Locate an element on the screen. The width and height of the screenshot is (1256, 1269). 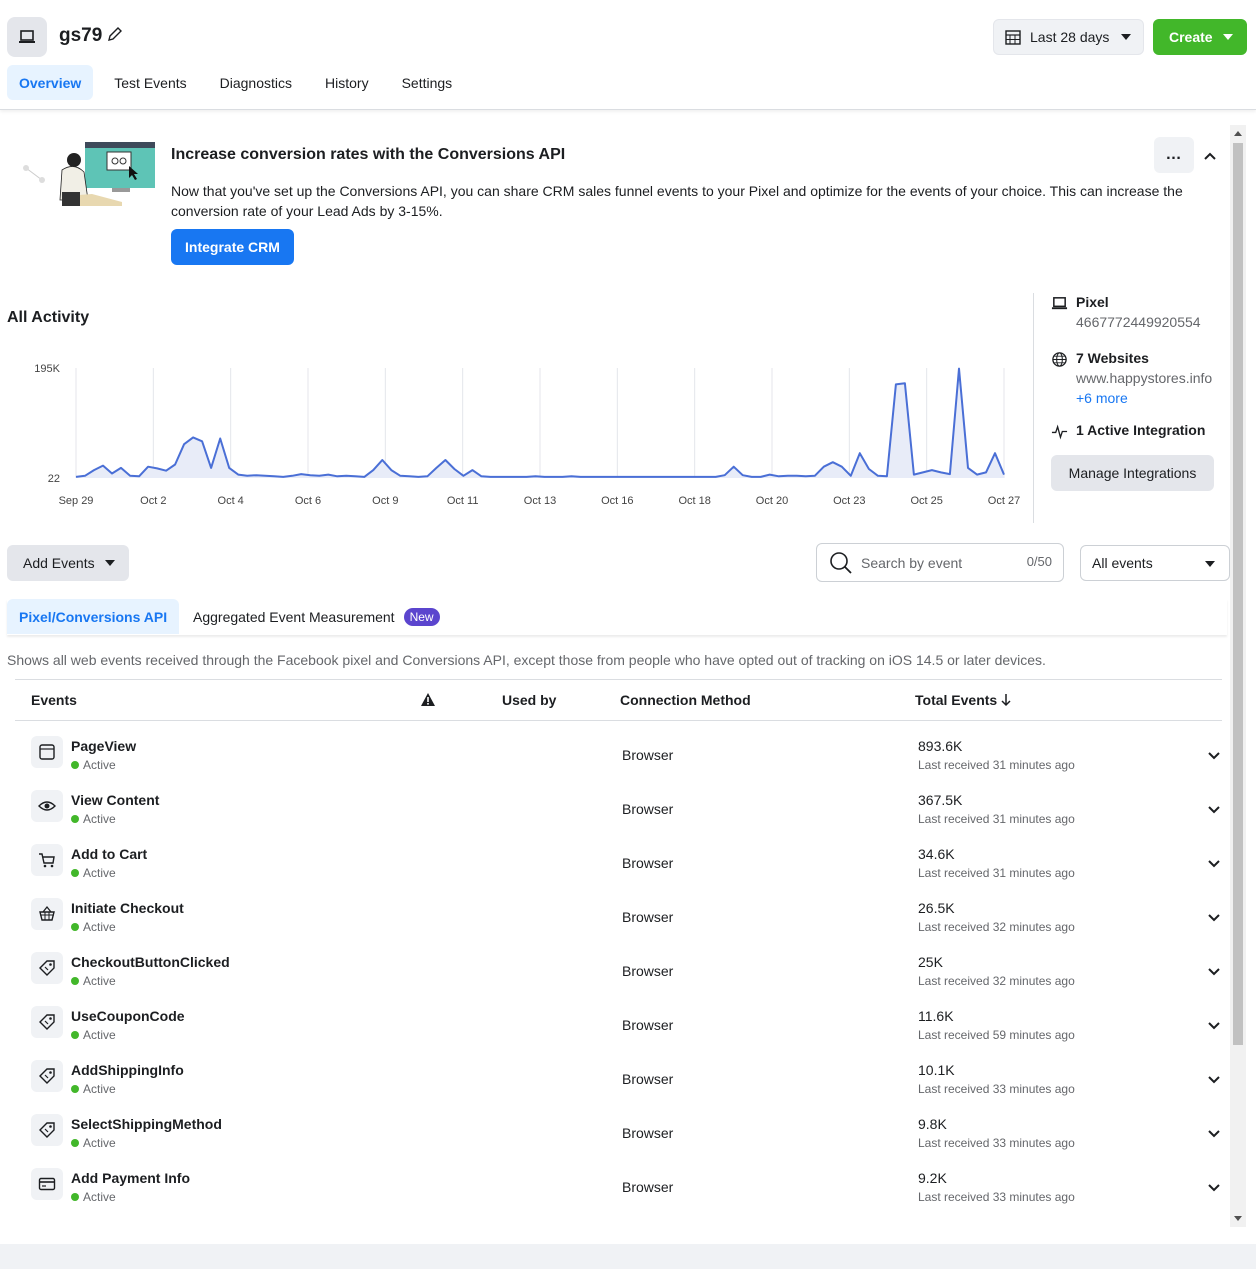
tab-diagnostics: Diagnostics is located at coordinates (256, 82).